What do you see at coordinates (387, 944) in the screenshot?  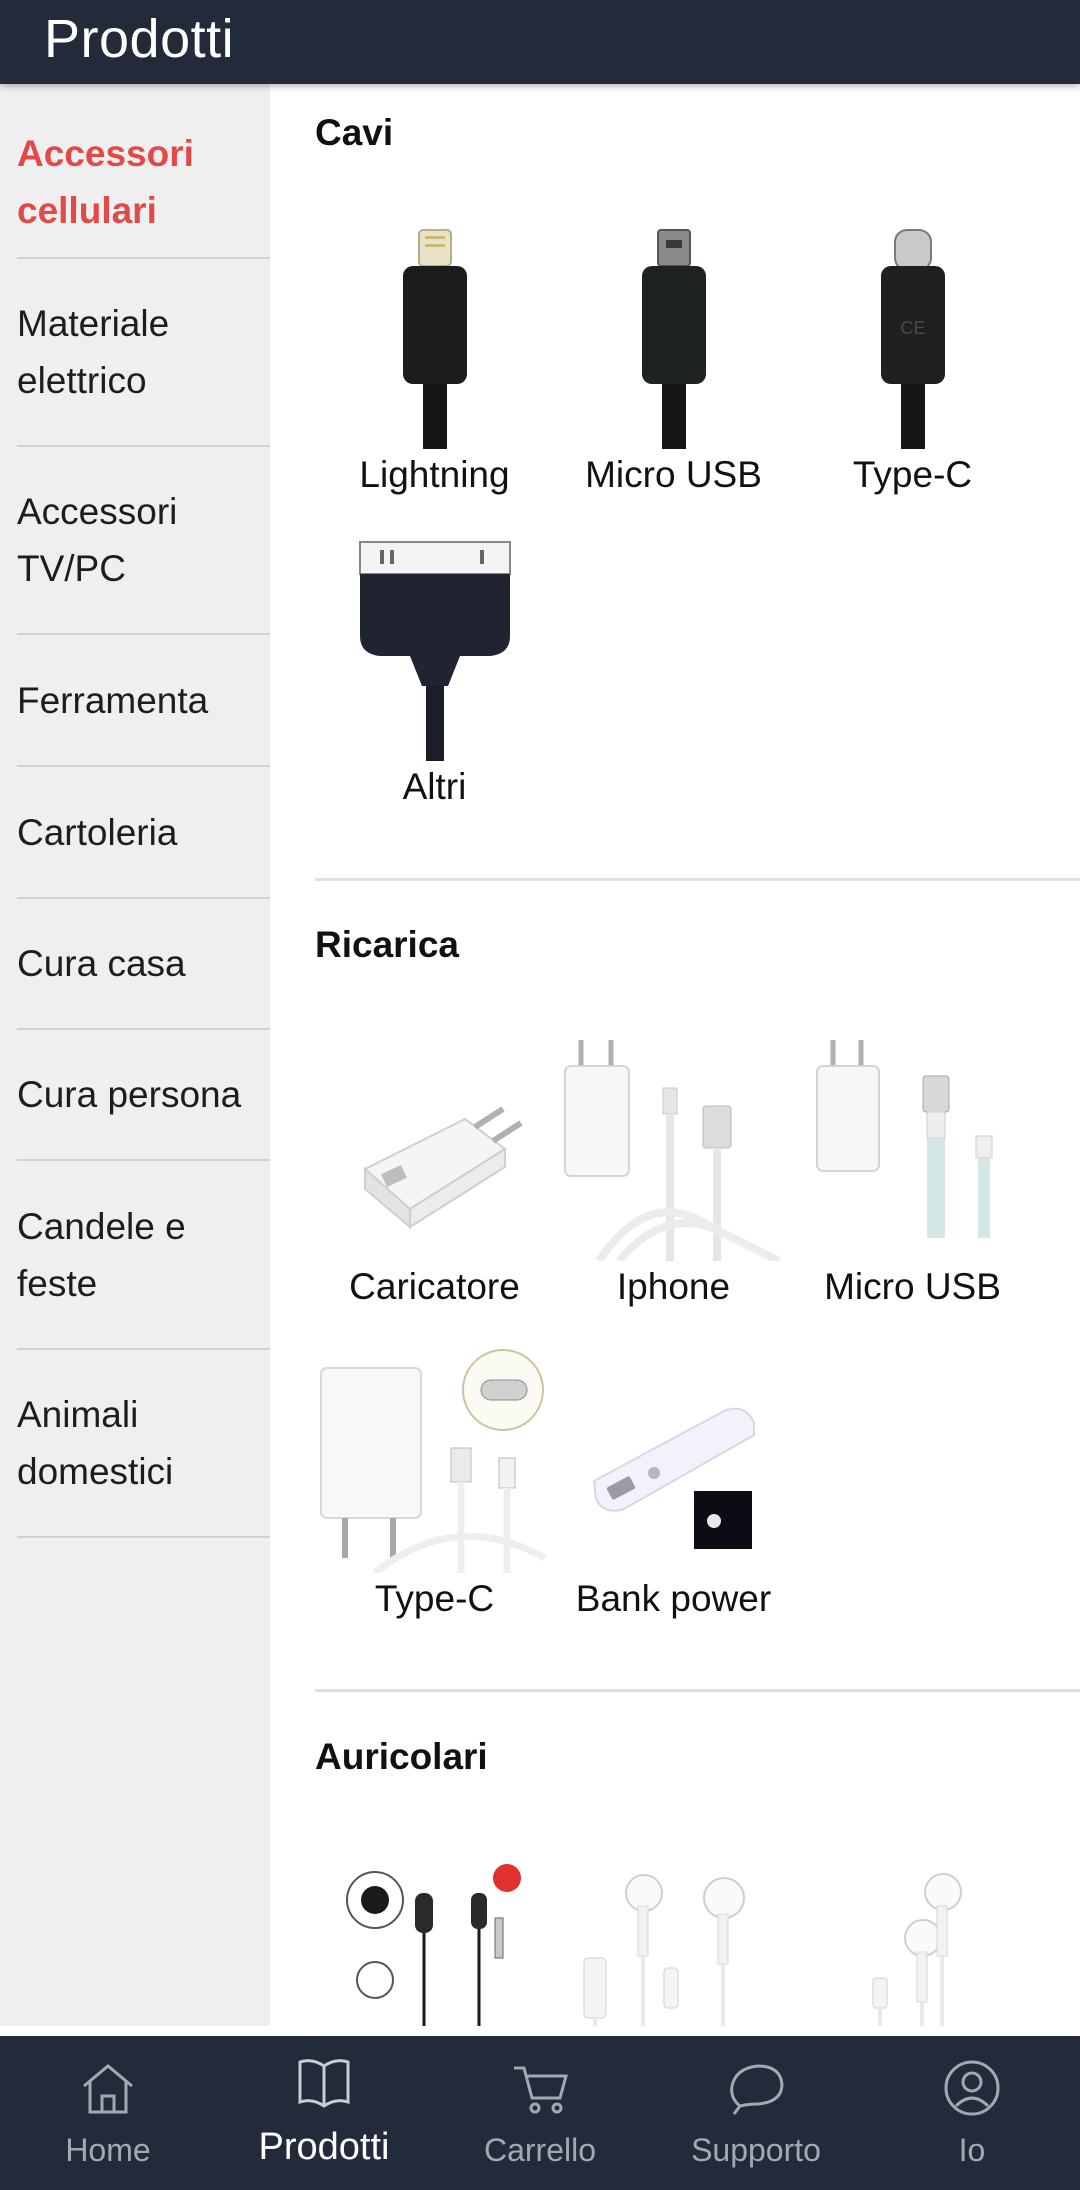 I see `section-title-ricarica: Ricarica` at bounding box center [387, 944].